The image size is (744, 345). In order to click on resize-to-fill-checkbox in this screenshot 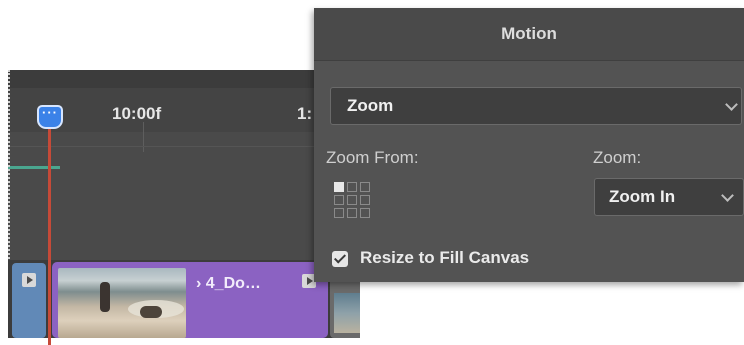, I will do `click(340, 259)`.